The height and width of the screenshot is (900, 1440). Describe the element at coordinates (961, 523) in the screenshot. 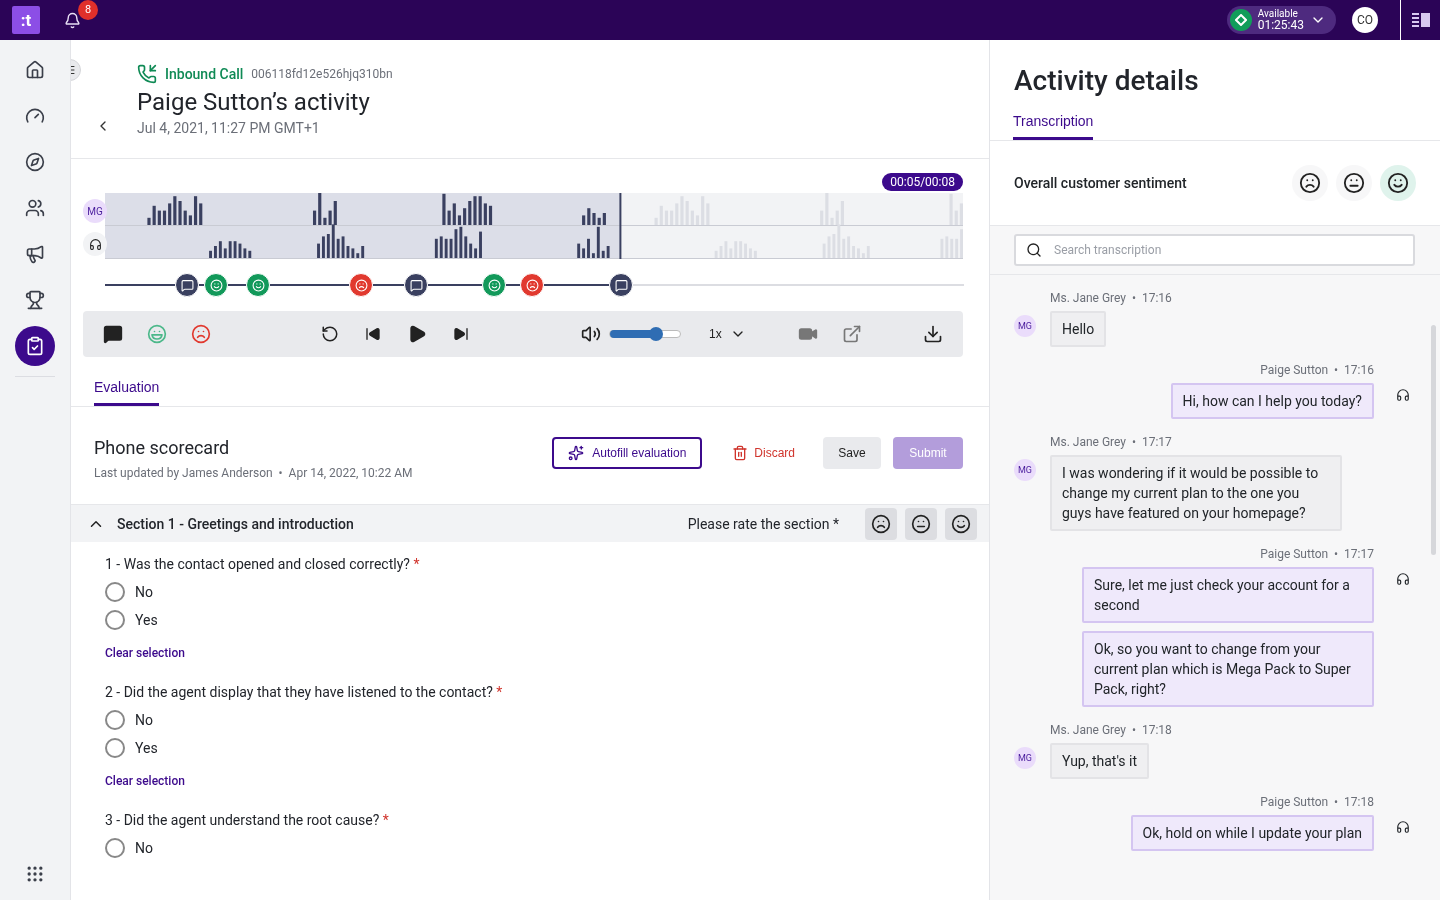

I see `rating-positive-button` at that location.